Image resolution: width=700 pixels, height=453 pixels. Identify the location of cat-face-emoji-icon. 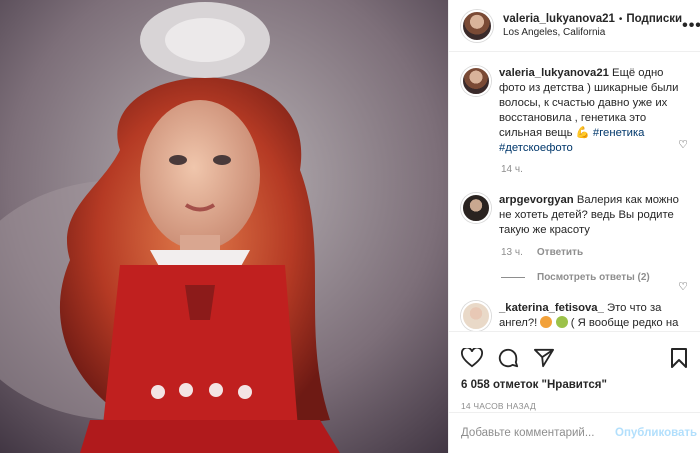
(561, 322).